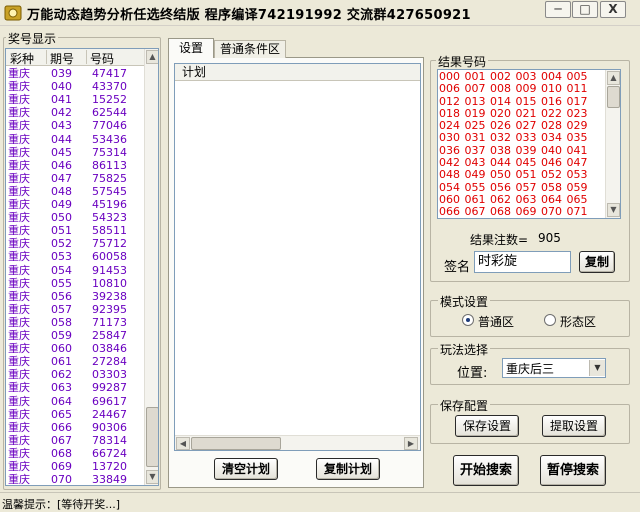 The image size is (640, 512). I want to click on draw-row: 重庆 054 91453, so click(75, 270).